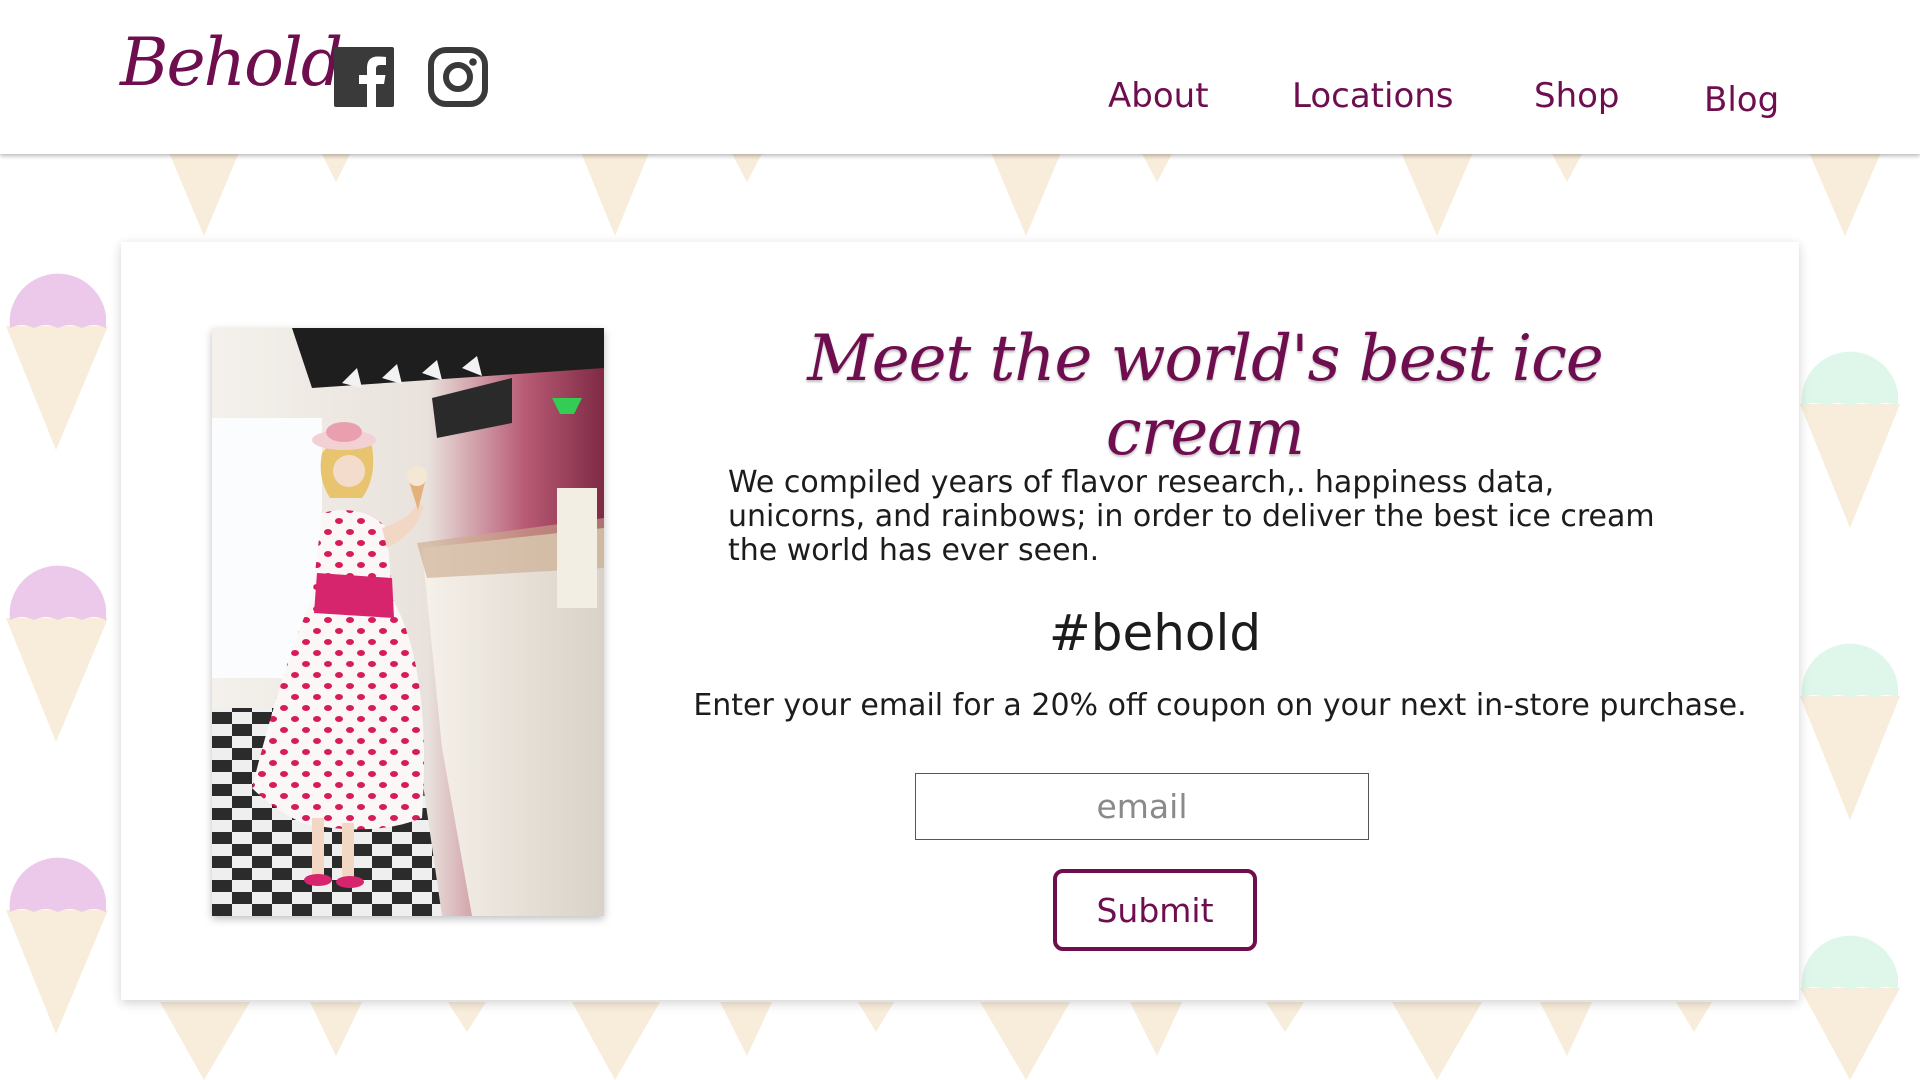 Image resolution: width=1920 pixels, height=1080 pixels. Describe the element at coordinates (364, 77) in the screenshot. I see `facebook-icon` at that location.